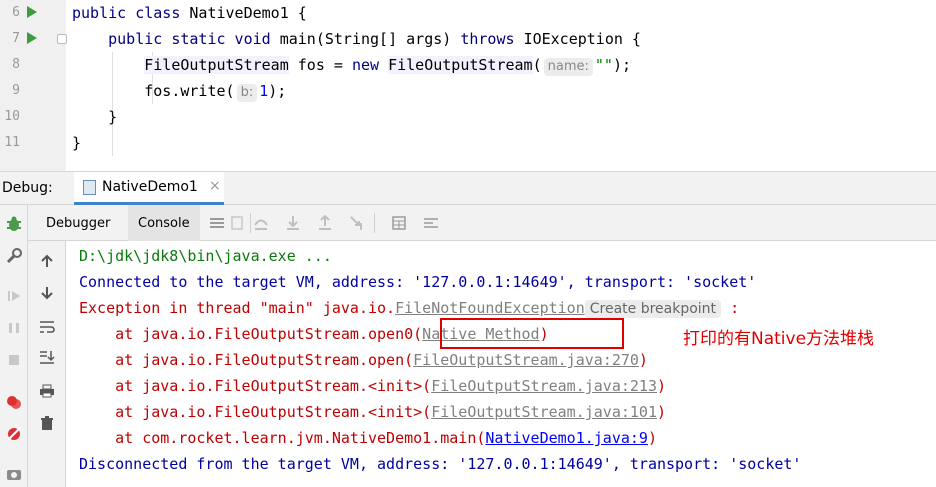 The height and width of the screenshot is (487, 936). What do you see at coordinates (47, 293) in the screenshot?
I see `arrow-down-icon` at bounding box center [47, 293].